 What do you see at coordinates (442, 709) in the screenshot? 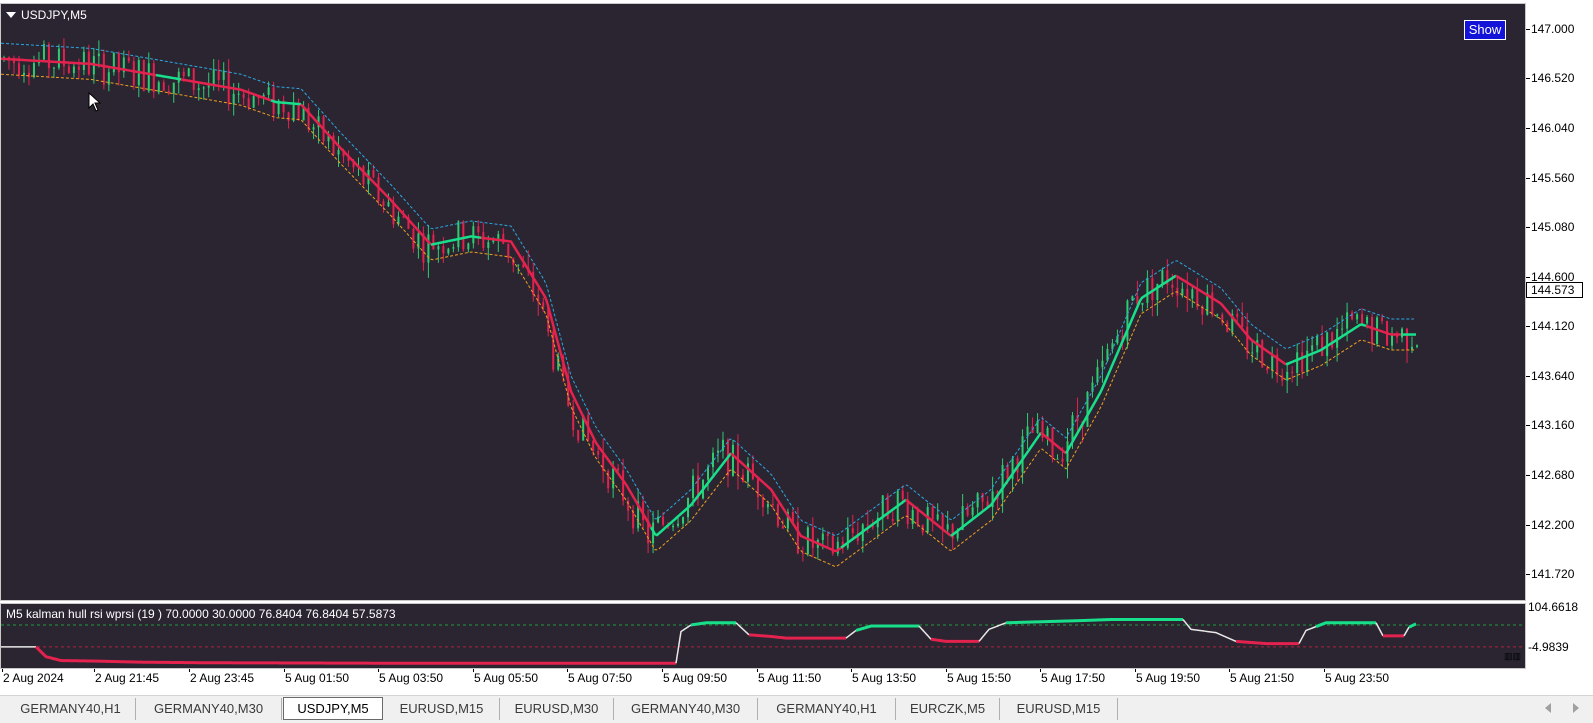
I see `tab-eurusd-m15: EURUSD,M15` at bounding box center [442, 709].